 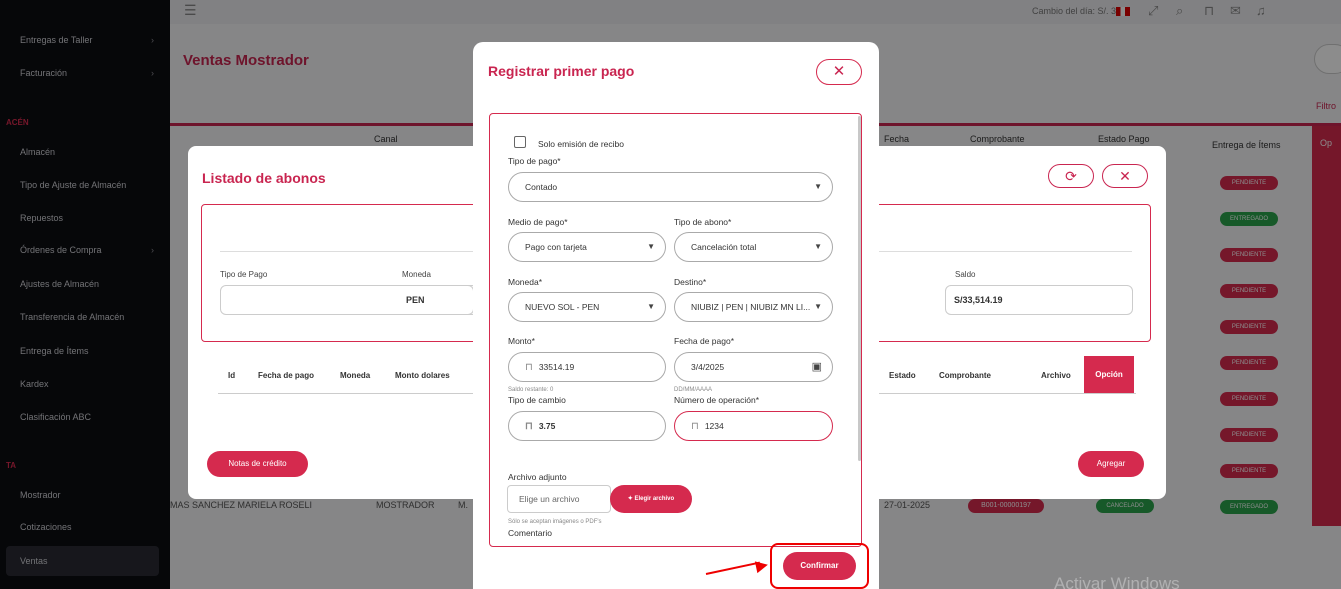 I want to click on column-header-comprobante: Comprobante, so click(x=965, y=375).